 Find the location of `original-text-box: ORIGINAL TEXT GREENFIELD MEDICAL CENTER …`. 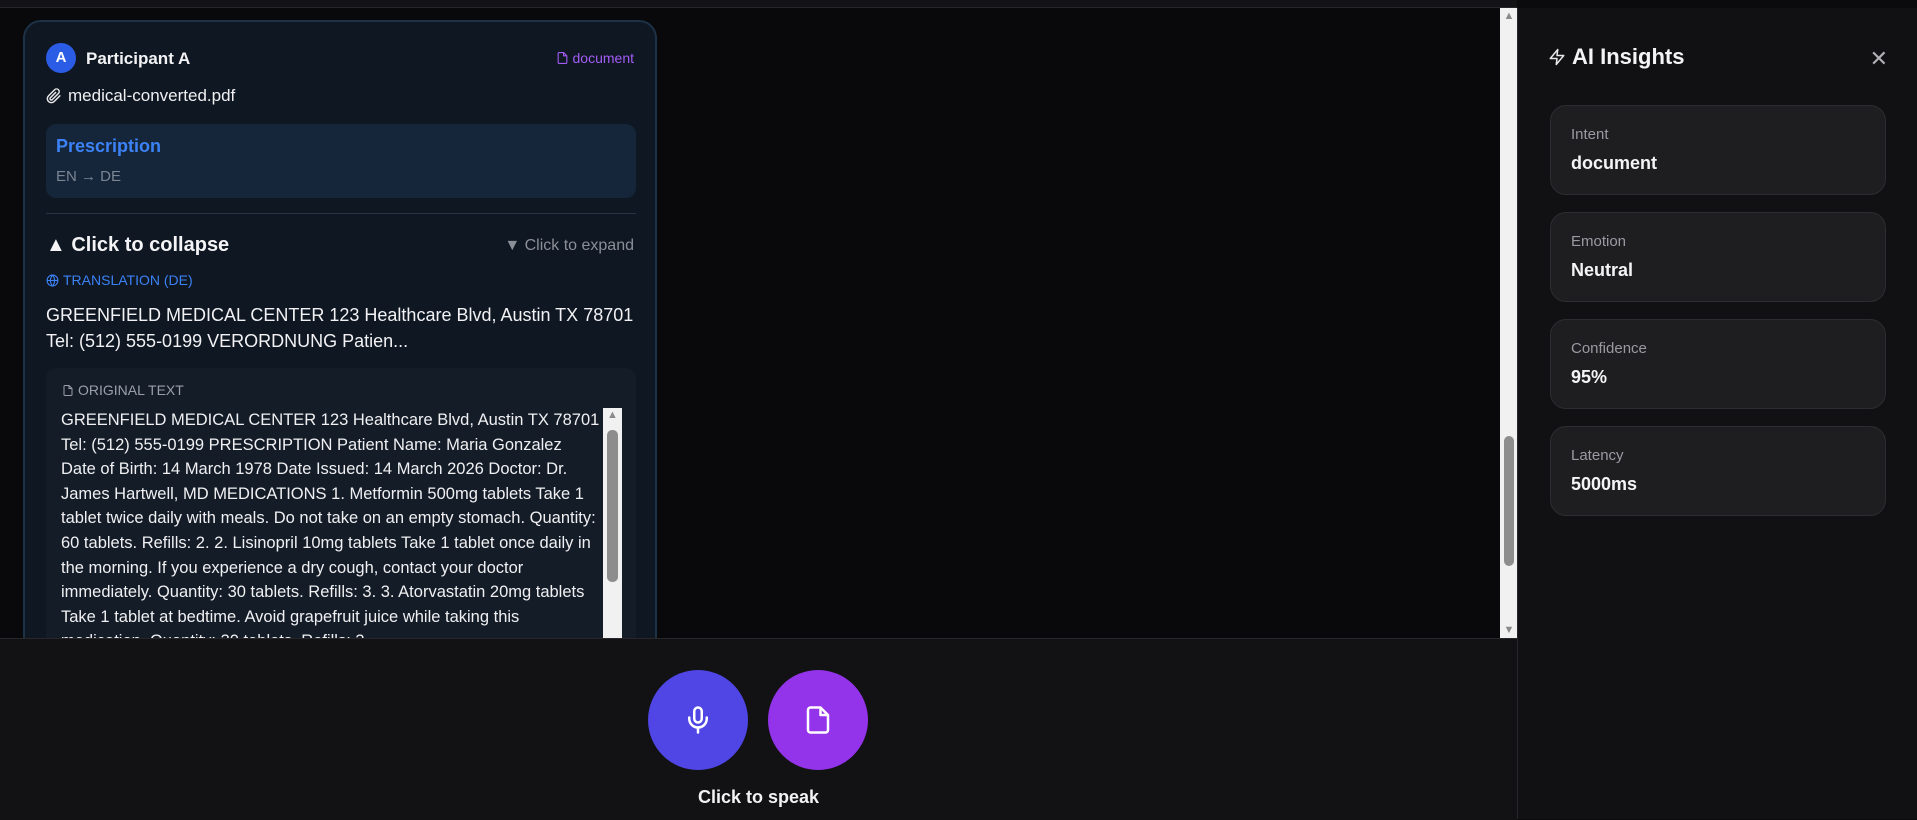

original-text-box: ORIGINAL TEXT GREENFIELD MEDICAL CENTER … is located at coordinates (341, 503).